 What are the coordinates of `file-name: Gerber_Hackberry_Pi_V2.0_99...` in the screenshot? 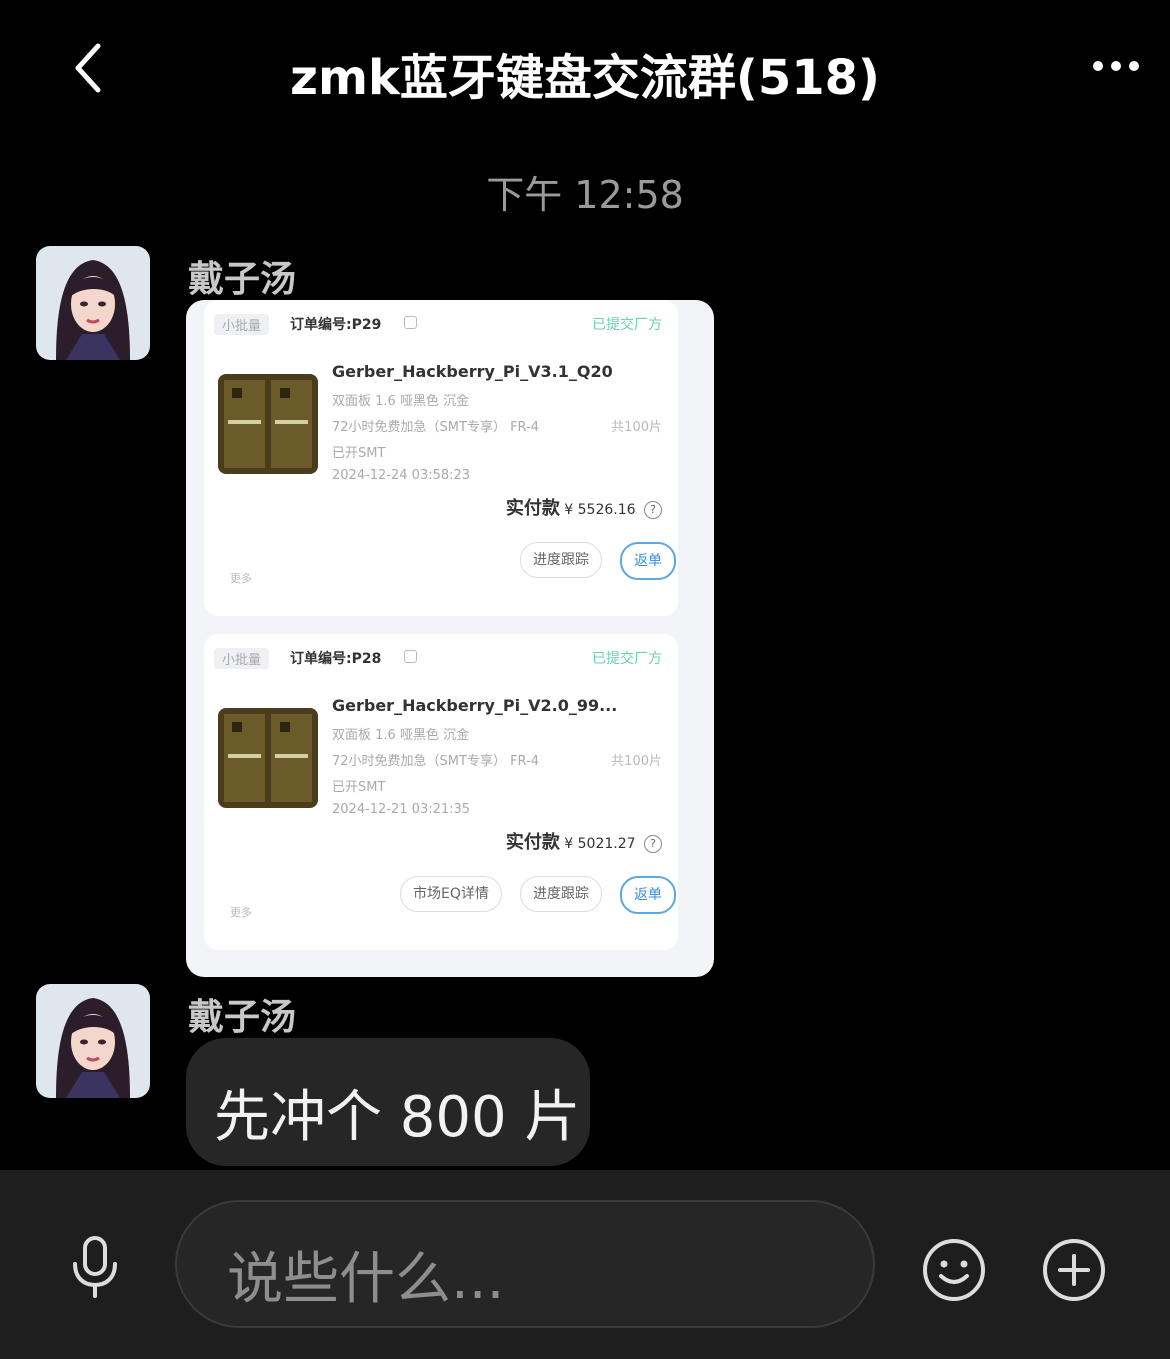 It's located at (475, 705).